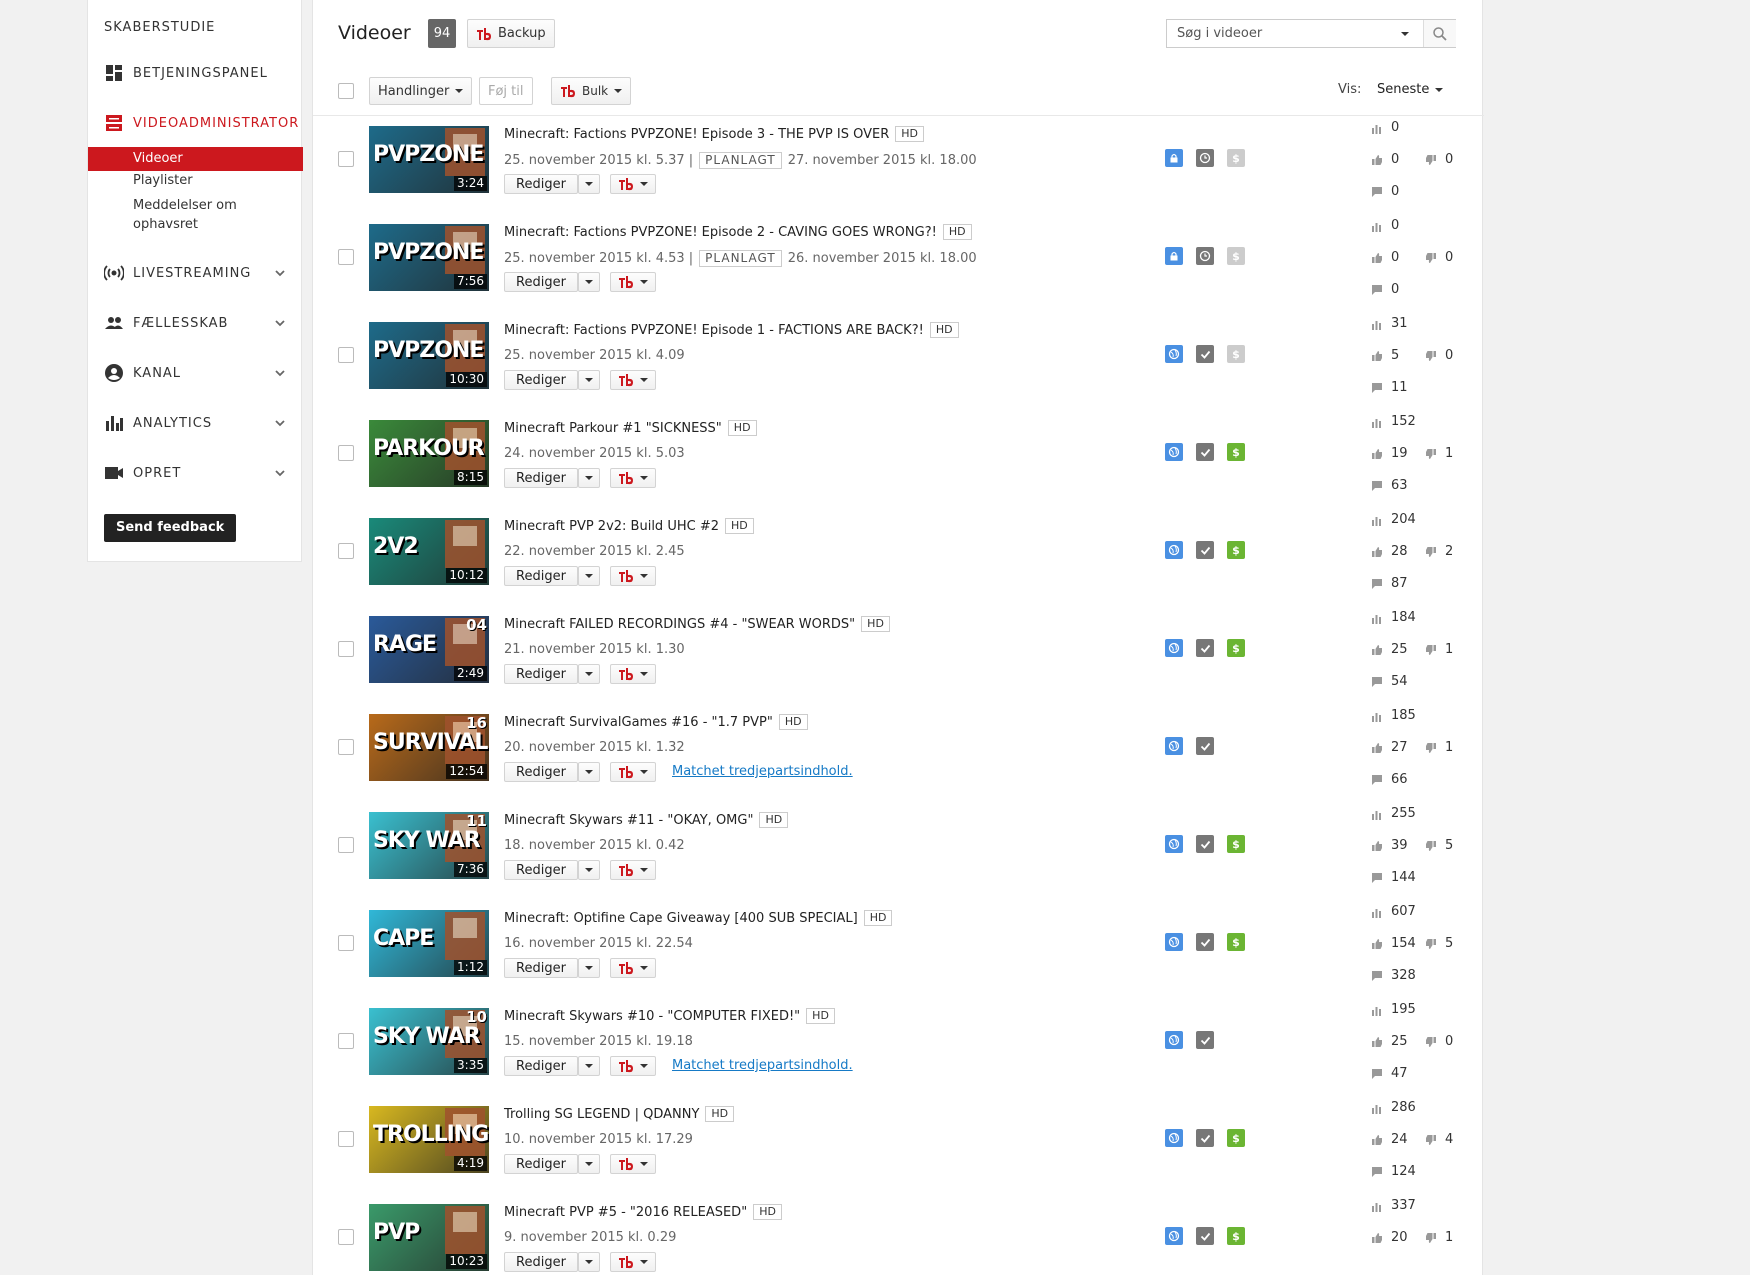  What do you see at coordinates (511, 33) in the screenshot?
I see `backup-button: Backup` at bounding box center [511, 33].